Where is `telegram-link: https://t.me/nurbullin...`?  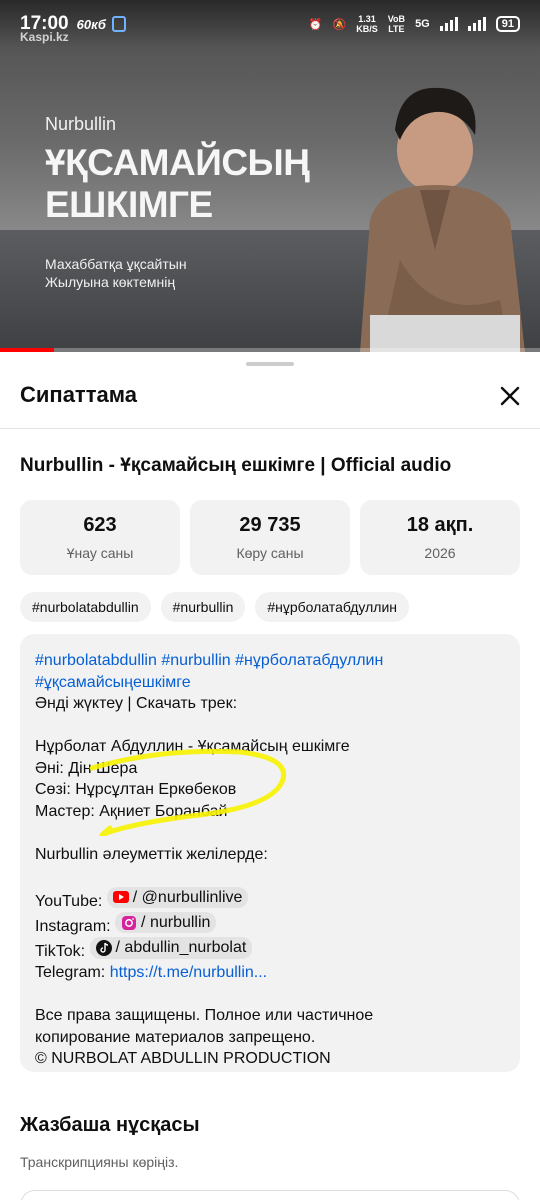 telegram-link: https://t.me/nurbullin... is located at coordinates (188, 972).